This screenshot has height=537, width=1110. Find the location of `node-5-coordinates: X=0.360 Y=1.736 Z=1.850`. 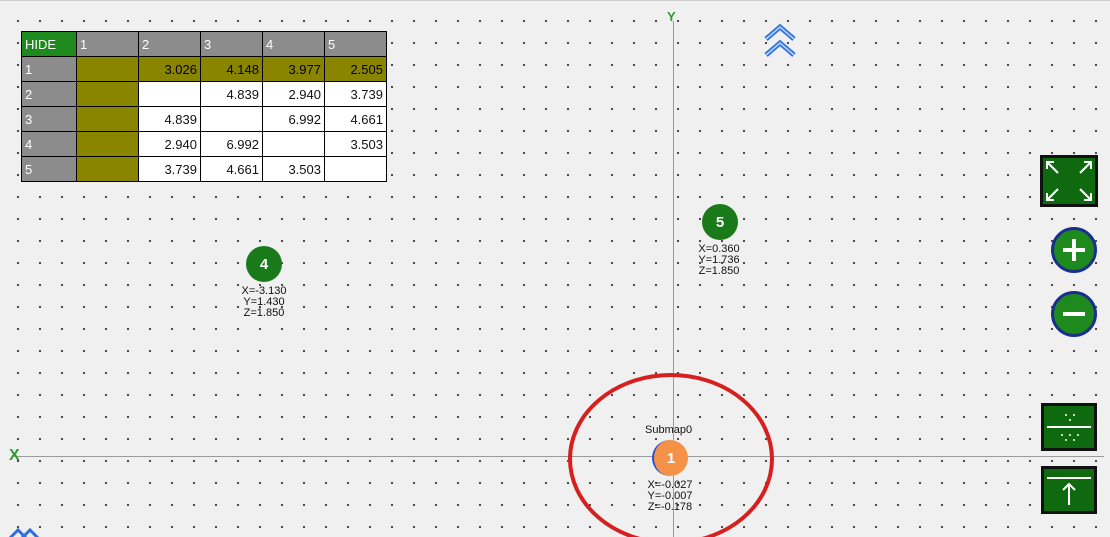

node-5-coordinates: X=0.360 Y=1.736 Z=1.850 is located at coordinates (719, 260).